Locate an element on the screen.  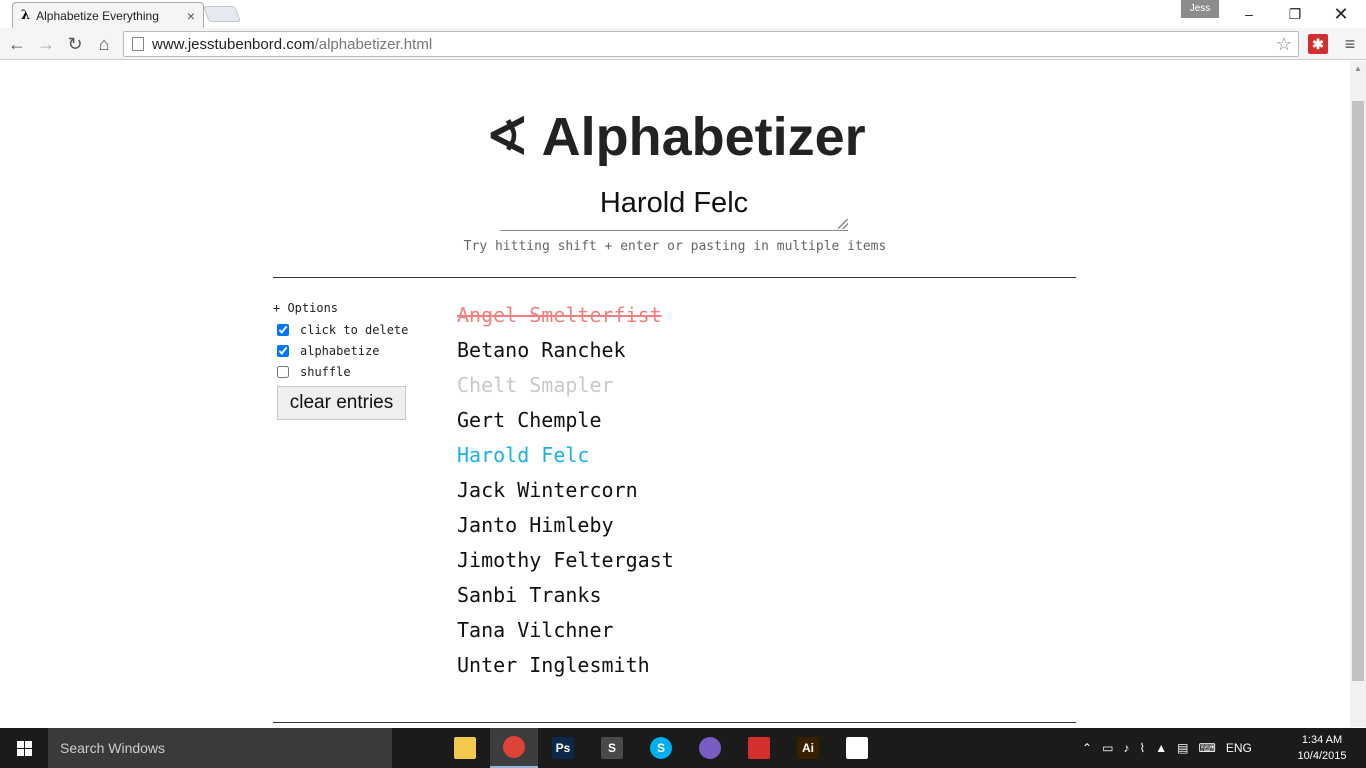
keyboard-icon: ⌨ is located at coordinates (1207, 748).